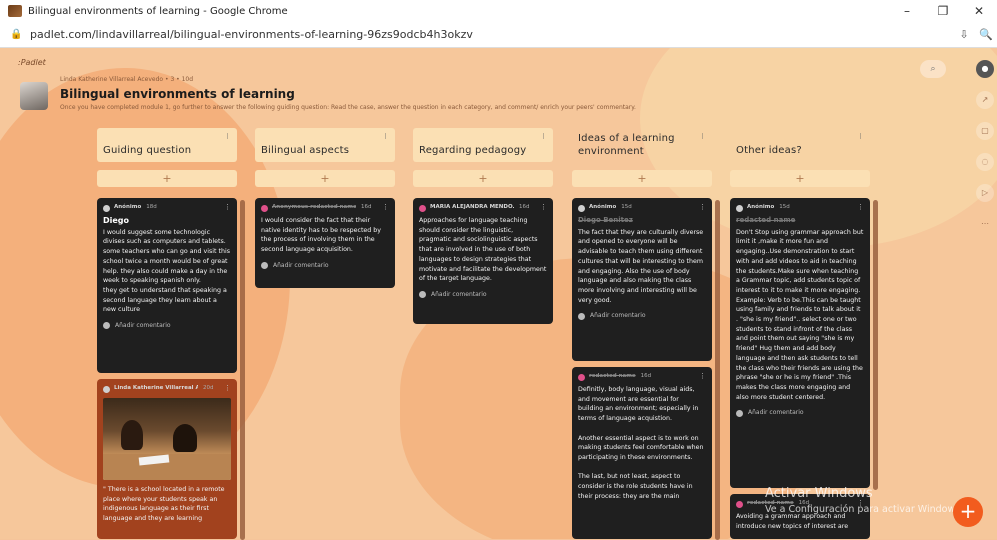 The height and width of the screenshot is (540, 997). What do you see at coordinates (167, 208) in the screenshot?
I see `post-header: Anónimo 18d ⋮` at bounding box center [167, 208].